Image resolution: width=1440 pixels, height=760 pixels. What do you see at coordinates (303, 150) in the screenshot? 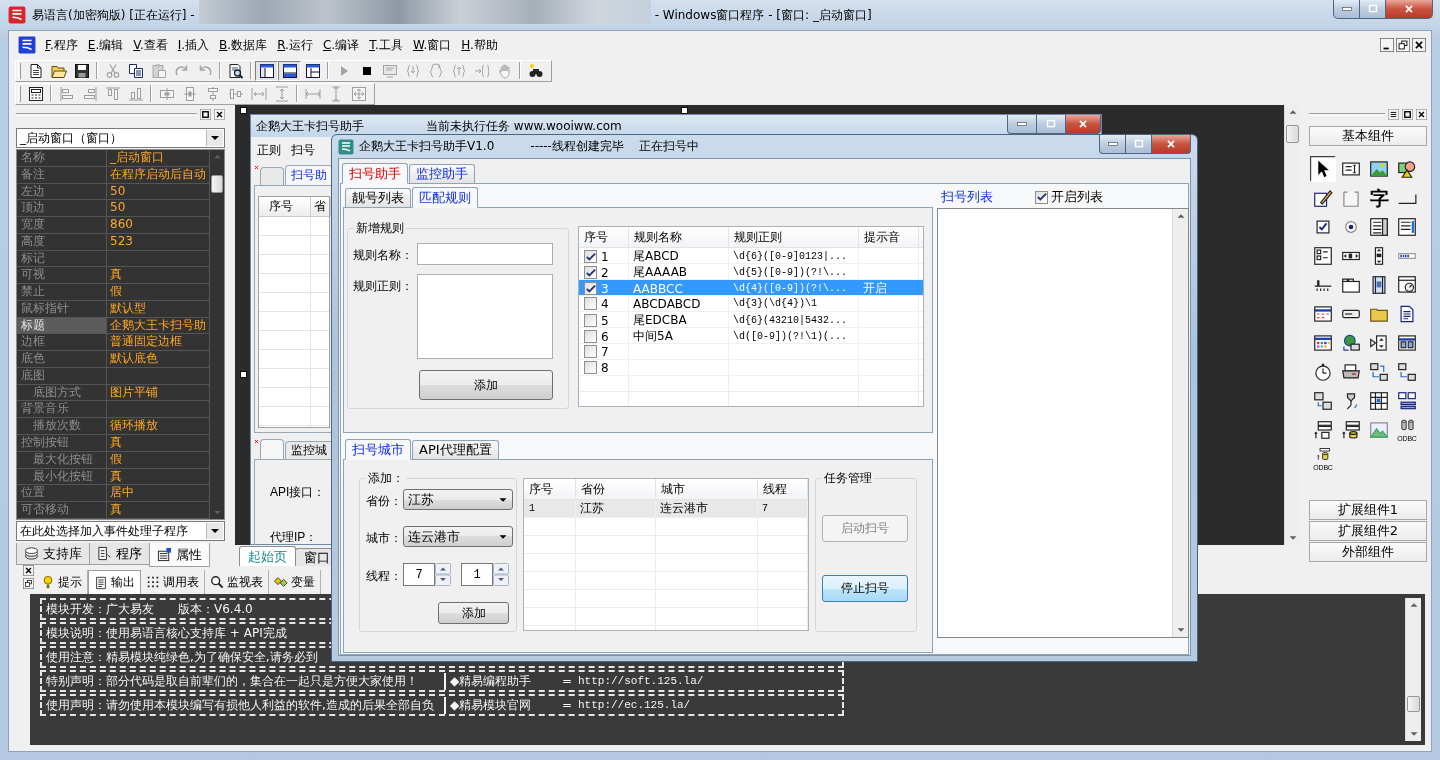
I see `menu-item: 扫号` at bounding box center [303, 150].